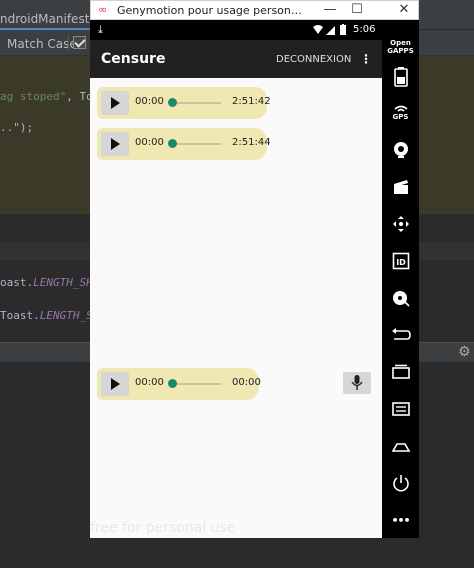 The height and width of the screenshot is (568, 474). Describe the element at coordinates (400, 117) in the screenshot. I see `gps-label: GPS` at that location.